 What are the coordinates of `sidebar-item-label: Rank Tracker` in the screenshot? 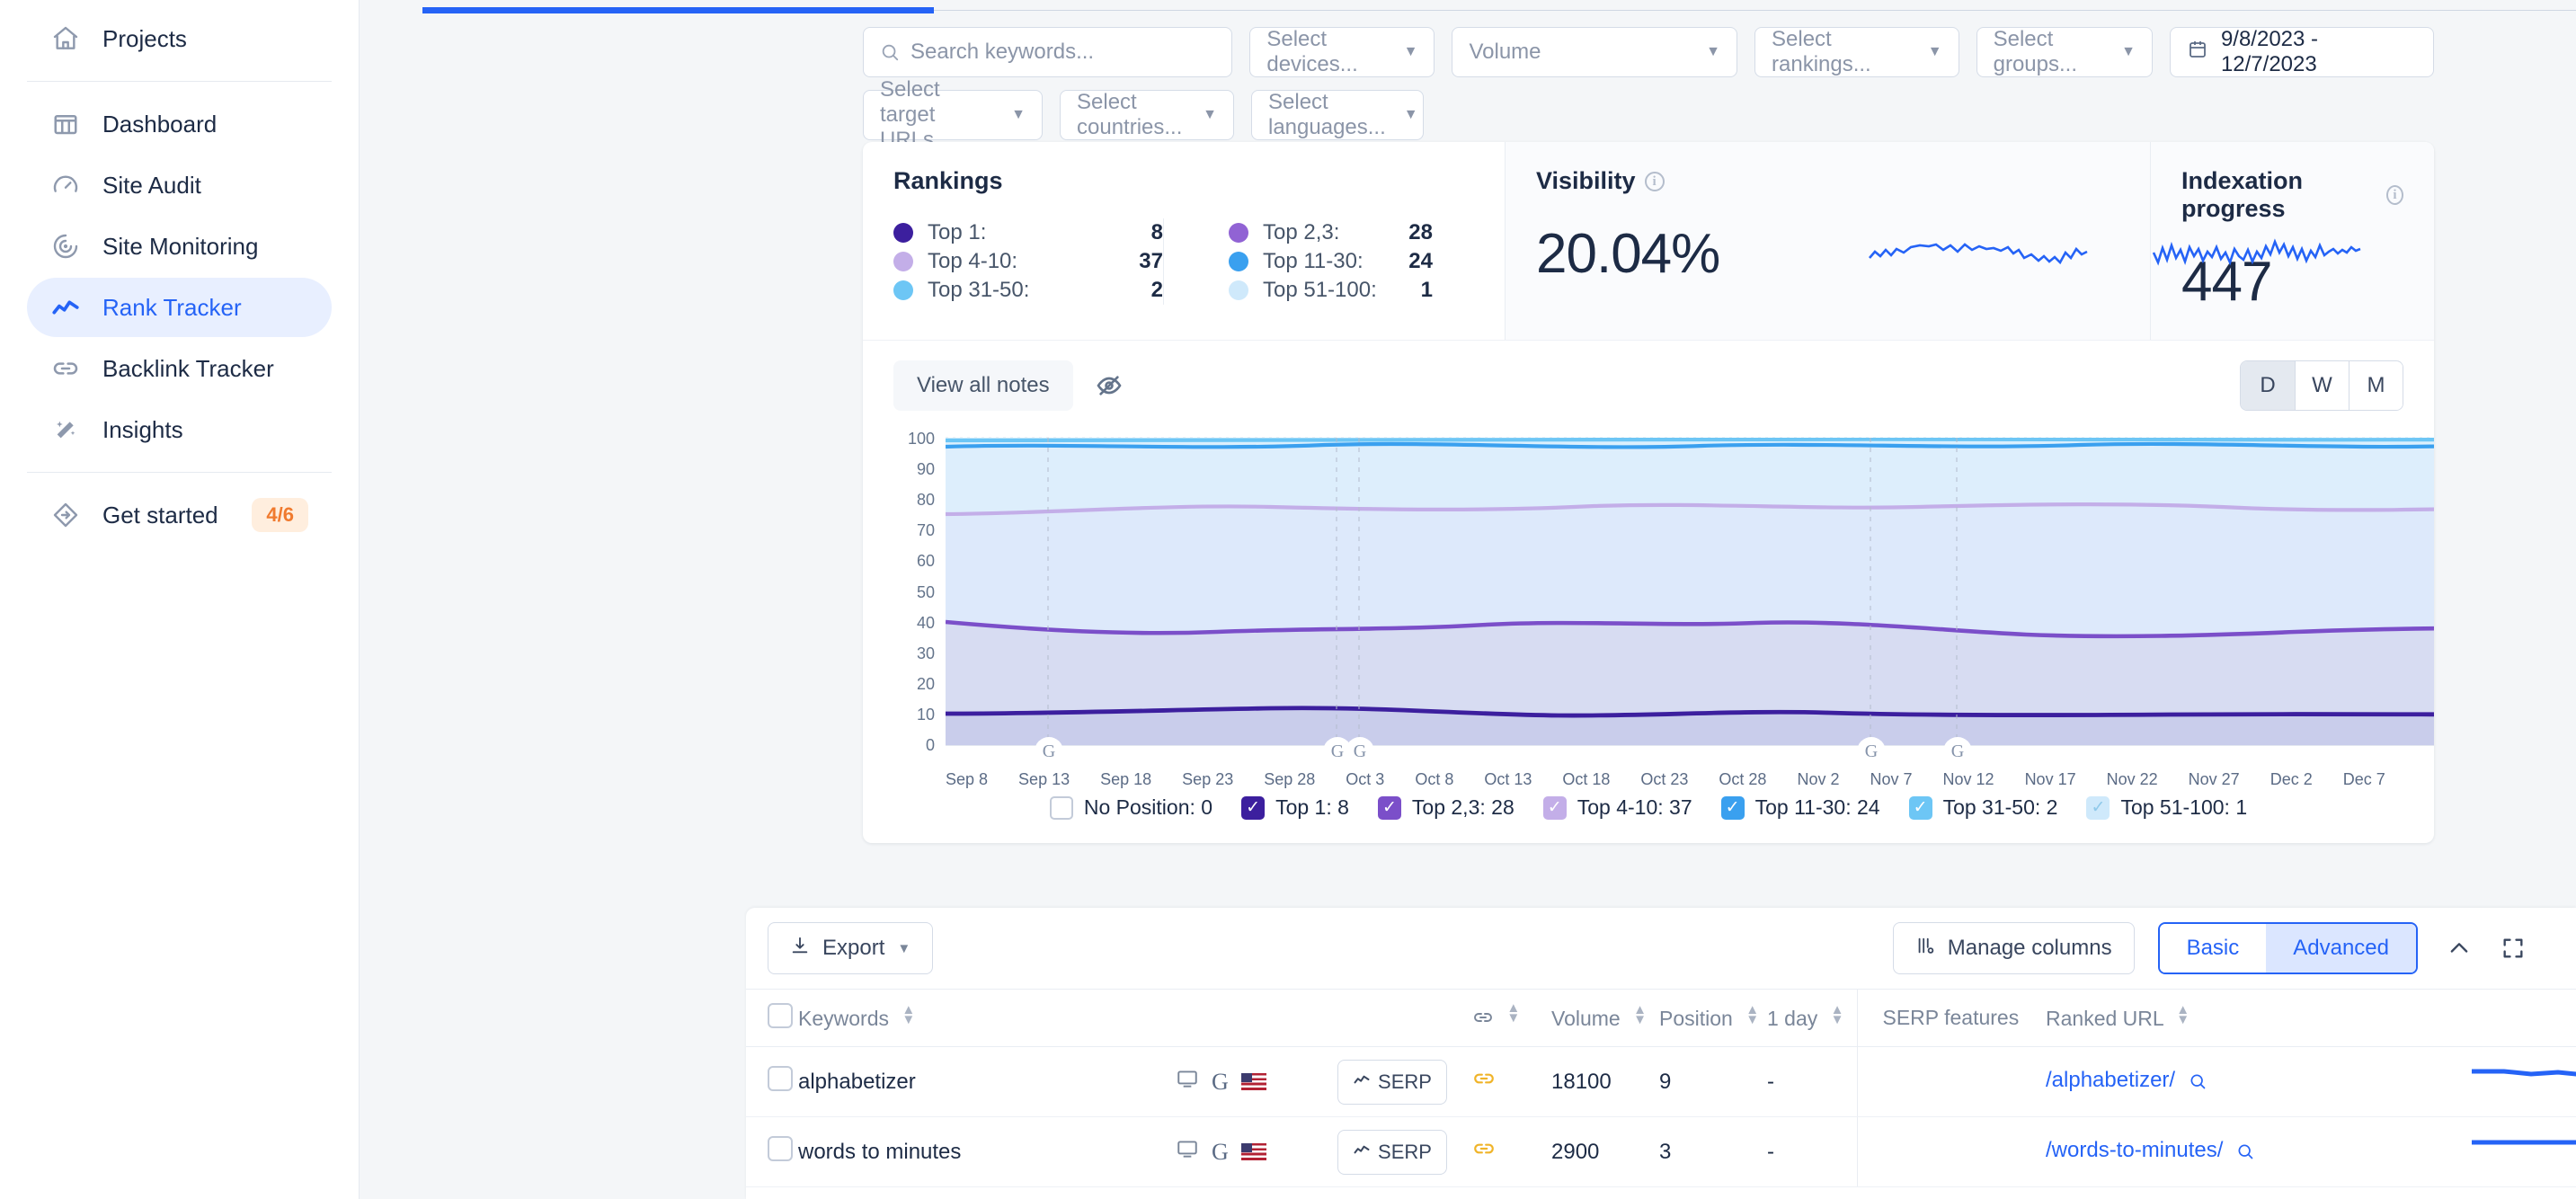 It's located at (172, 307).